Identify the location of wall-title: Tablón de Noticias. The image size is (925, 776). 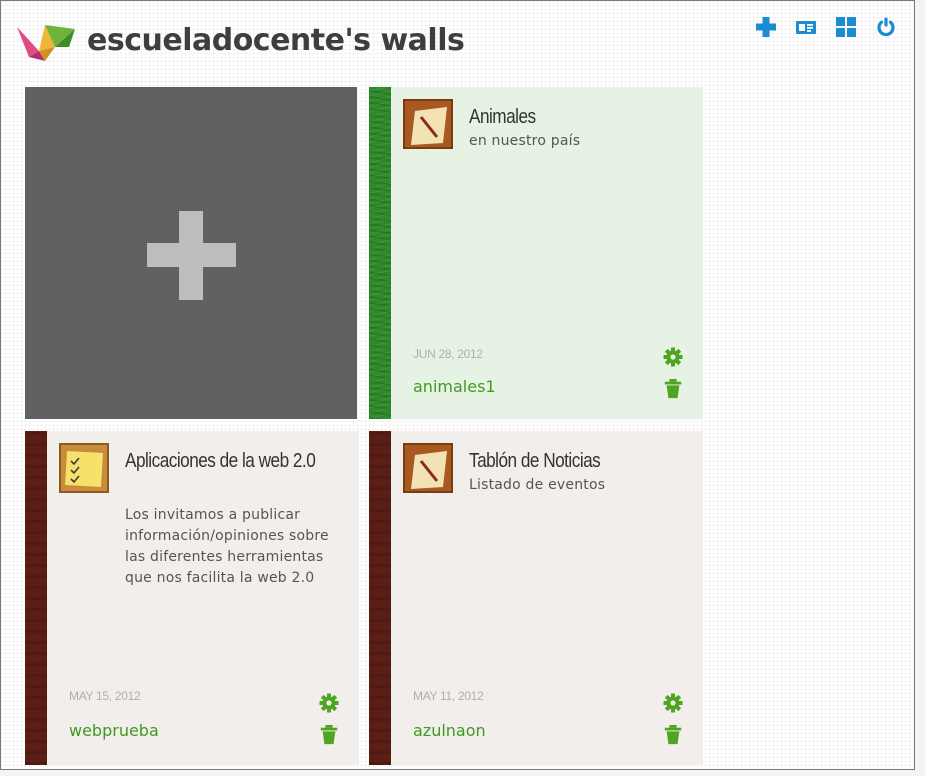
(576, 461).